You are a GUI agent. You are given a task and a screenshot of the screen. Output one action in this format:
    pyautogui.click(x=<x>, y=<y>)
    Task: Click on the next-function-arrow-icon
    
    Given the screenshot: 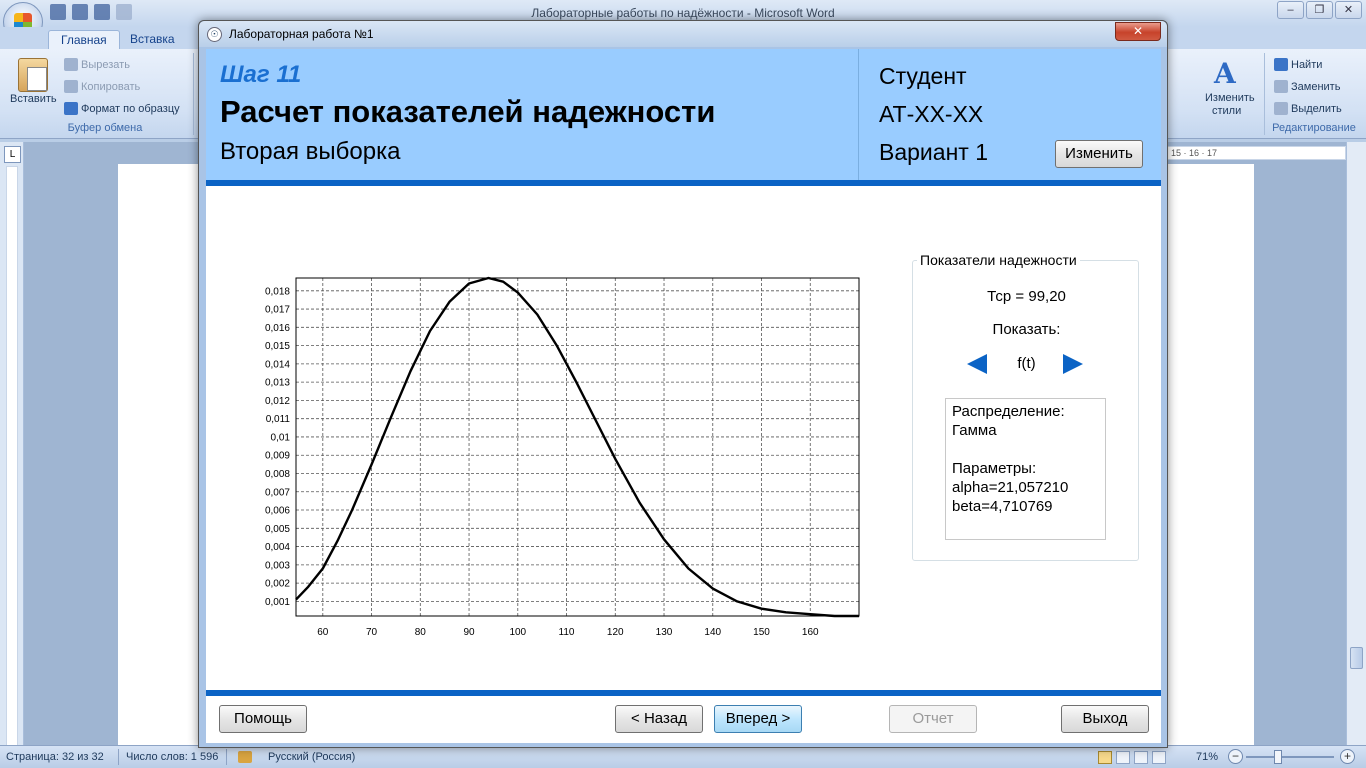 What is the action you would take?
    pyautogui.click(x=1073, y=364)
    